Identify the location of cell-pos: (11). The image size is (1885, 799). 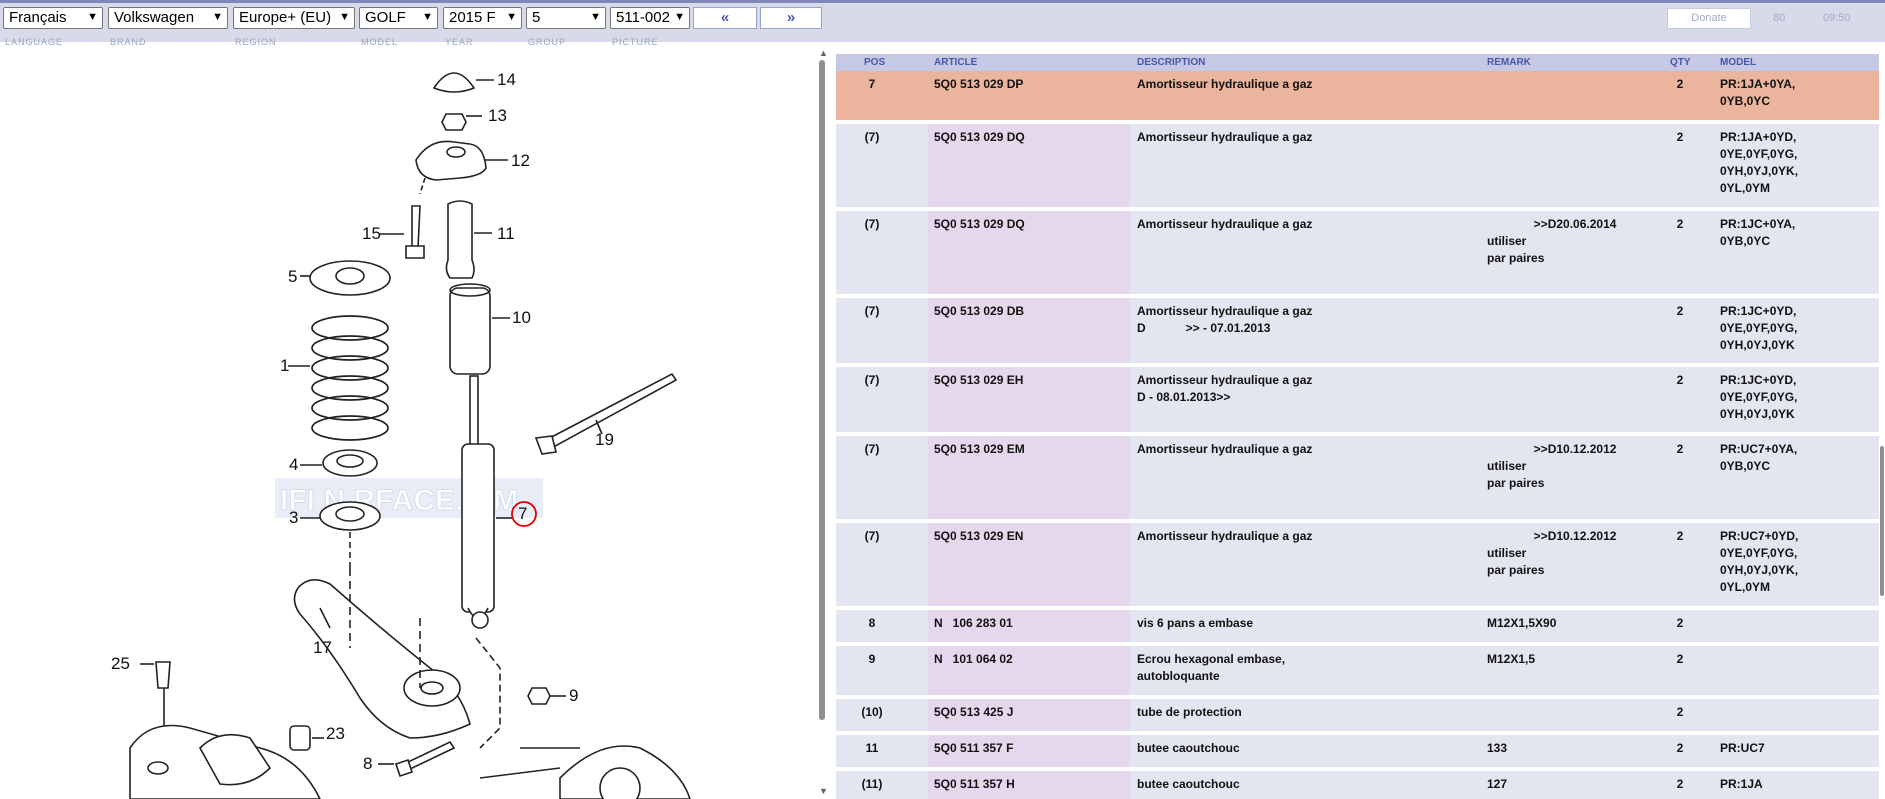
(872, 784).